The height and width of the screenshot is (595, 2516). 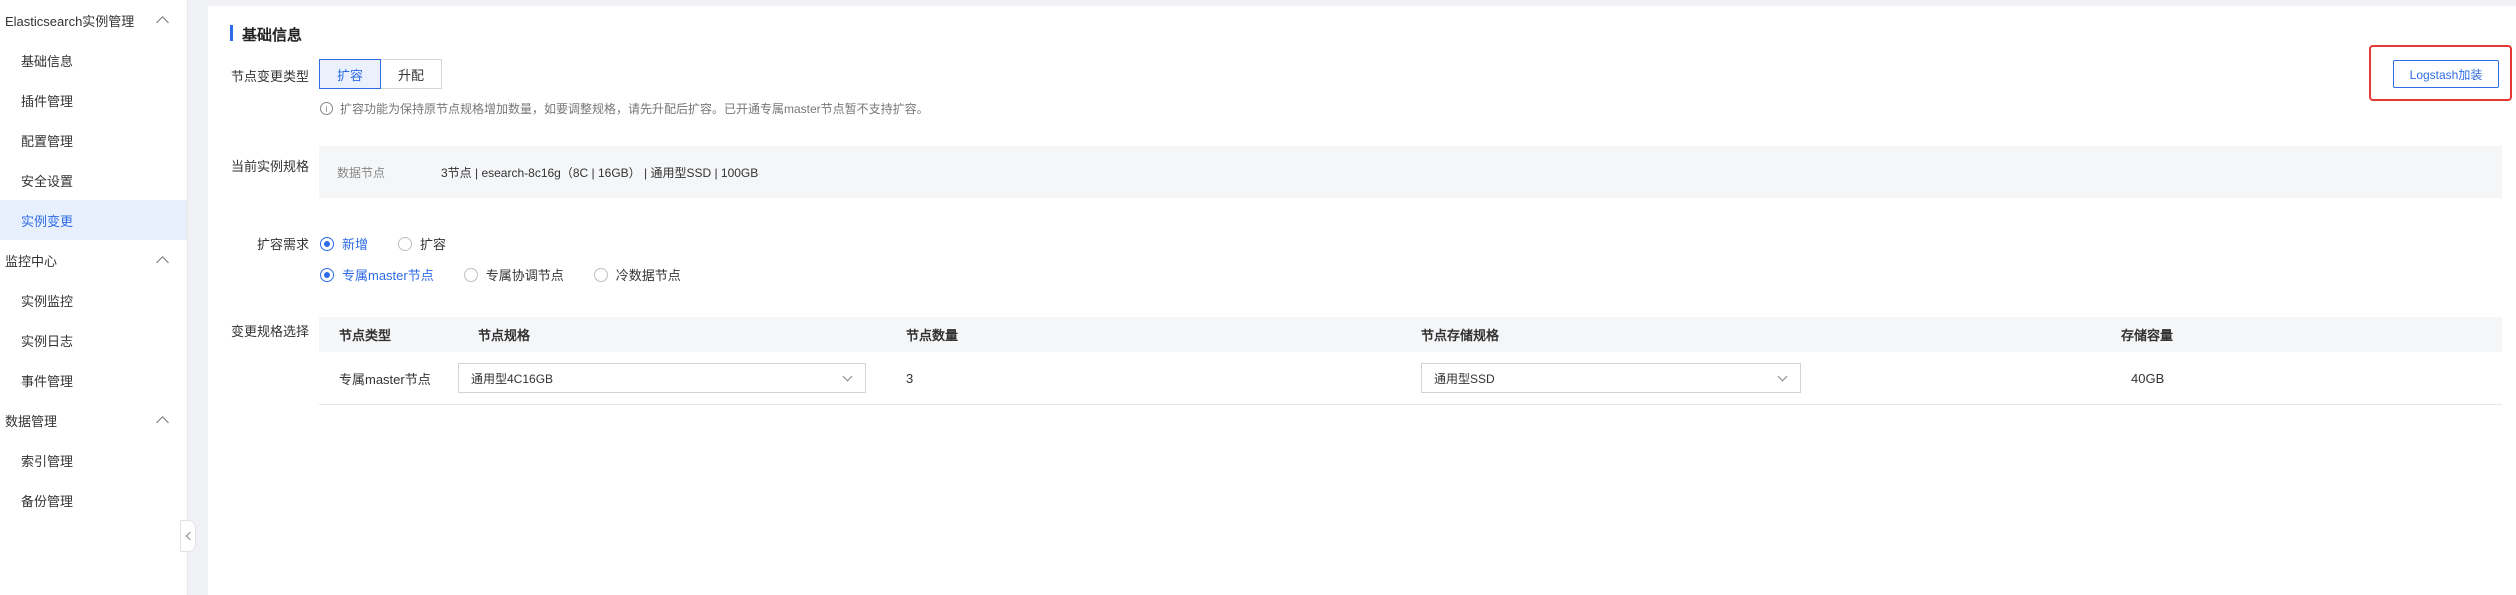 I want to click on radio-coordinator-node: 专属协调节点, so click(x=513, y=274).